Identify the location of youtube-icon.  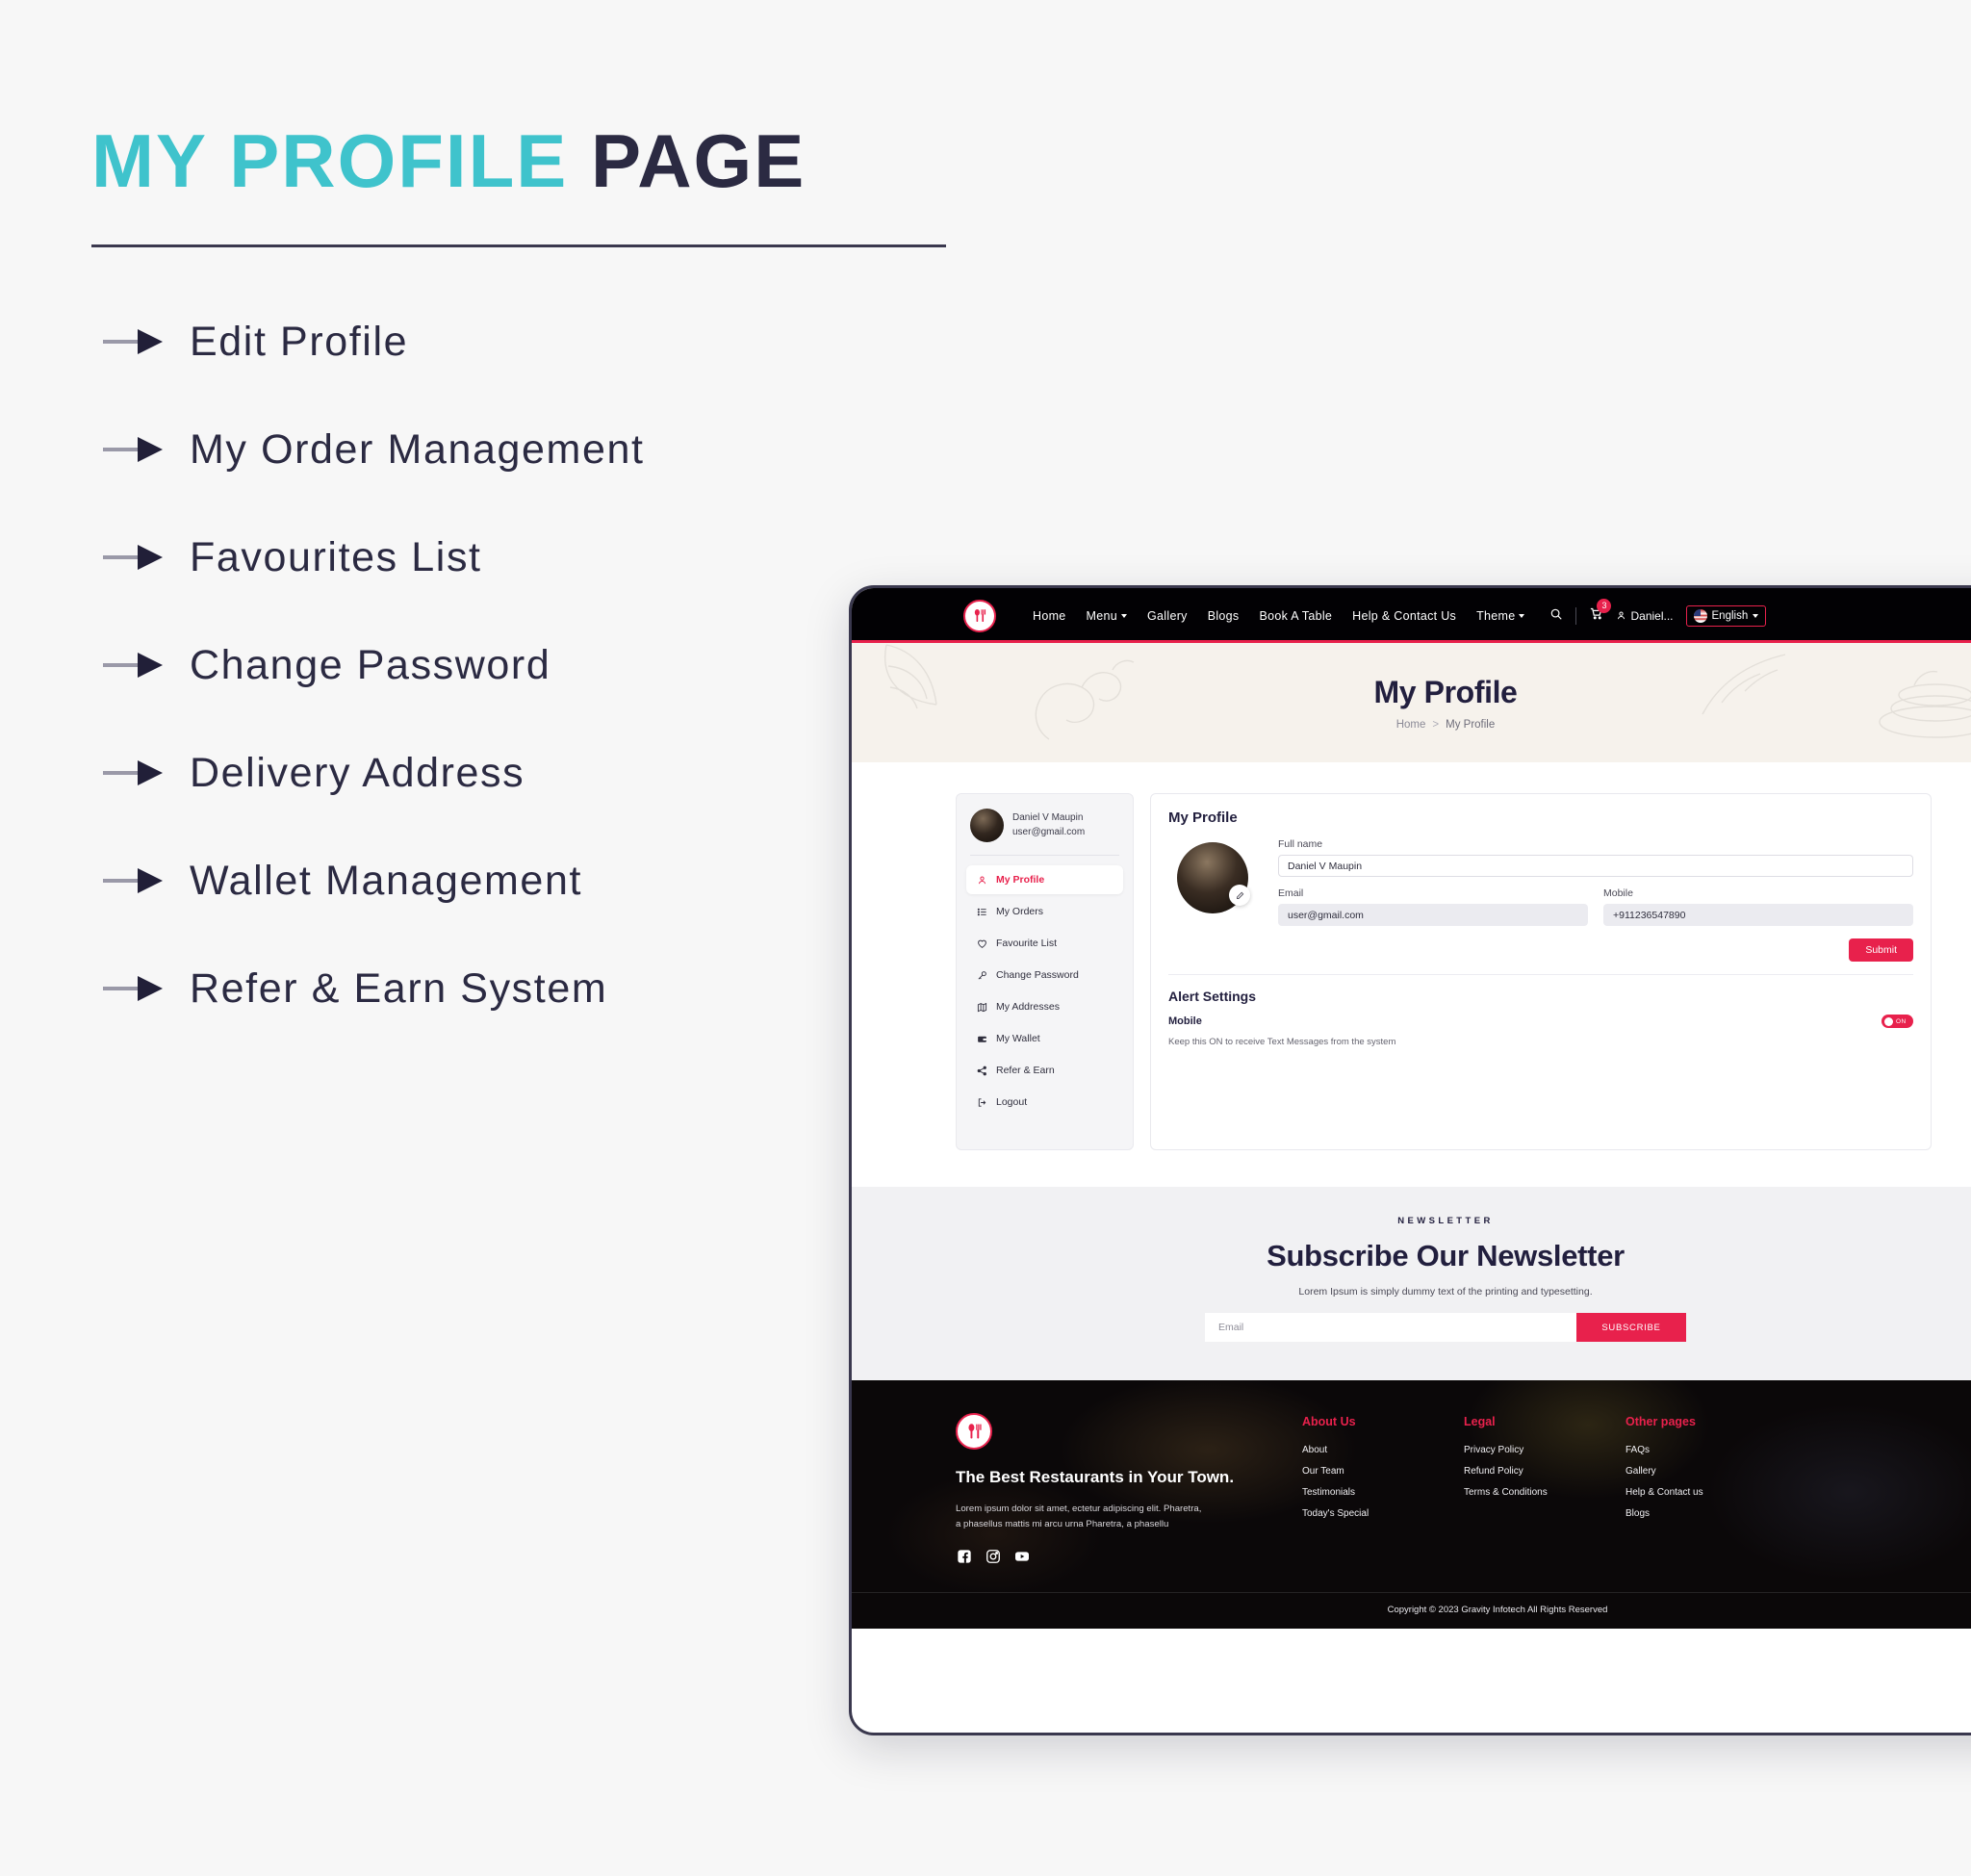
(1021, 1557).